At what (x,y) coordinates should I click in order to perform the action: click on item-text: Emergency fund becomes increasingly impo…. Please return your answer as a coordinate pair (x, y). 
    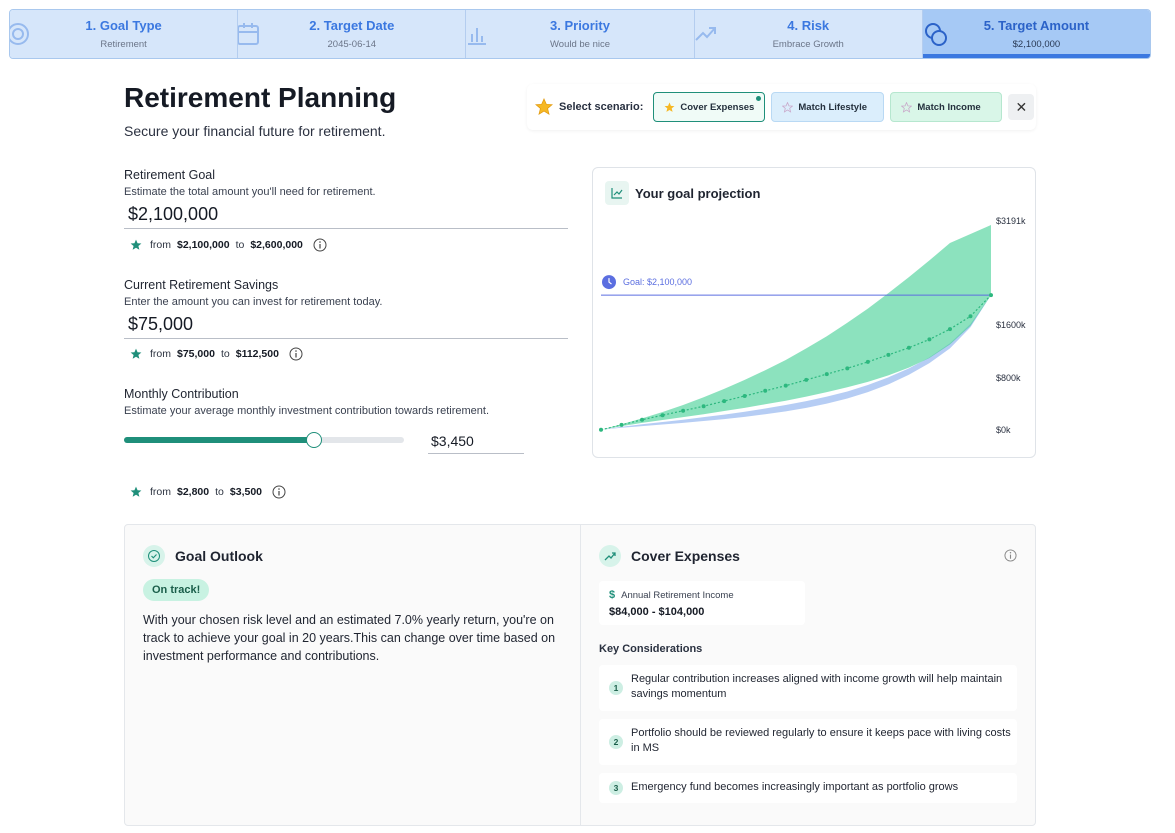
    Looking at the image, I should click on (795, 787).